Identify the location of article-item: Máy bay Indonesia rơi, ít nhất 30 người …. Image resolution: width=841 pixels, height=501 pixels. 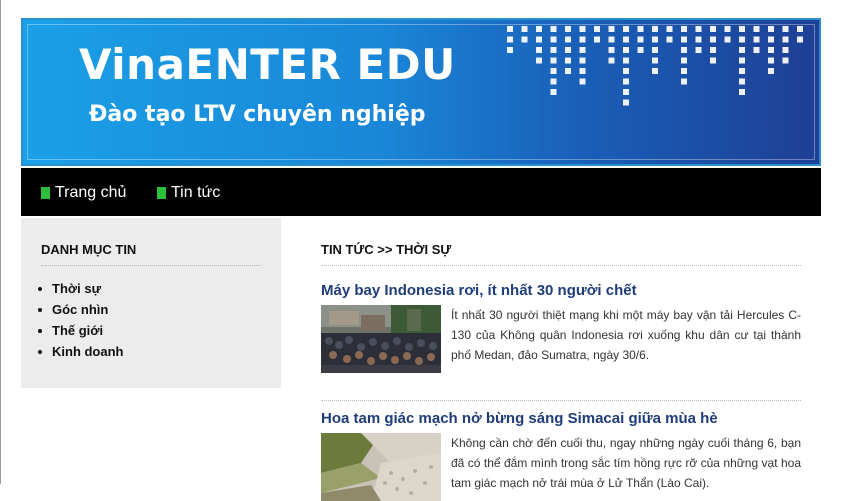
(561, 327).